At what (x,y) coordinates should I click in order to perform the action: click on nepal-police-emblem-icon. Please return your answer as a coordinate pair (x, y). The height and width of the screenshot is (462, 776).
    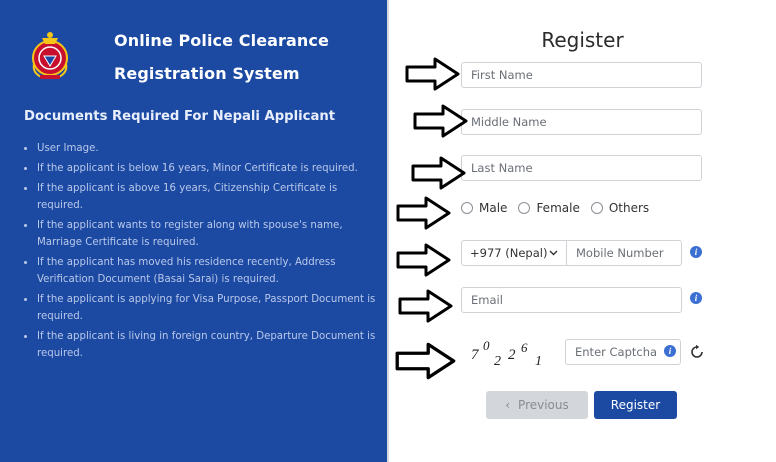
    Looking at the image, I should click on (50, 55).